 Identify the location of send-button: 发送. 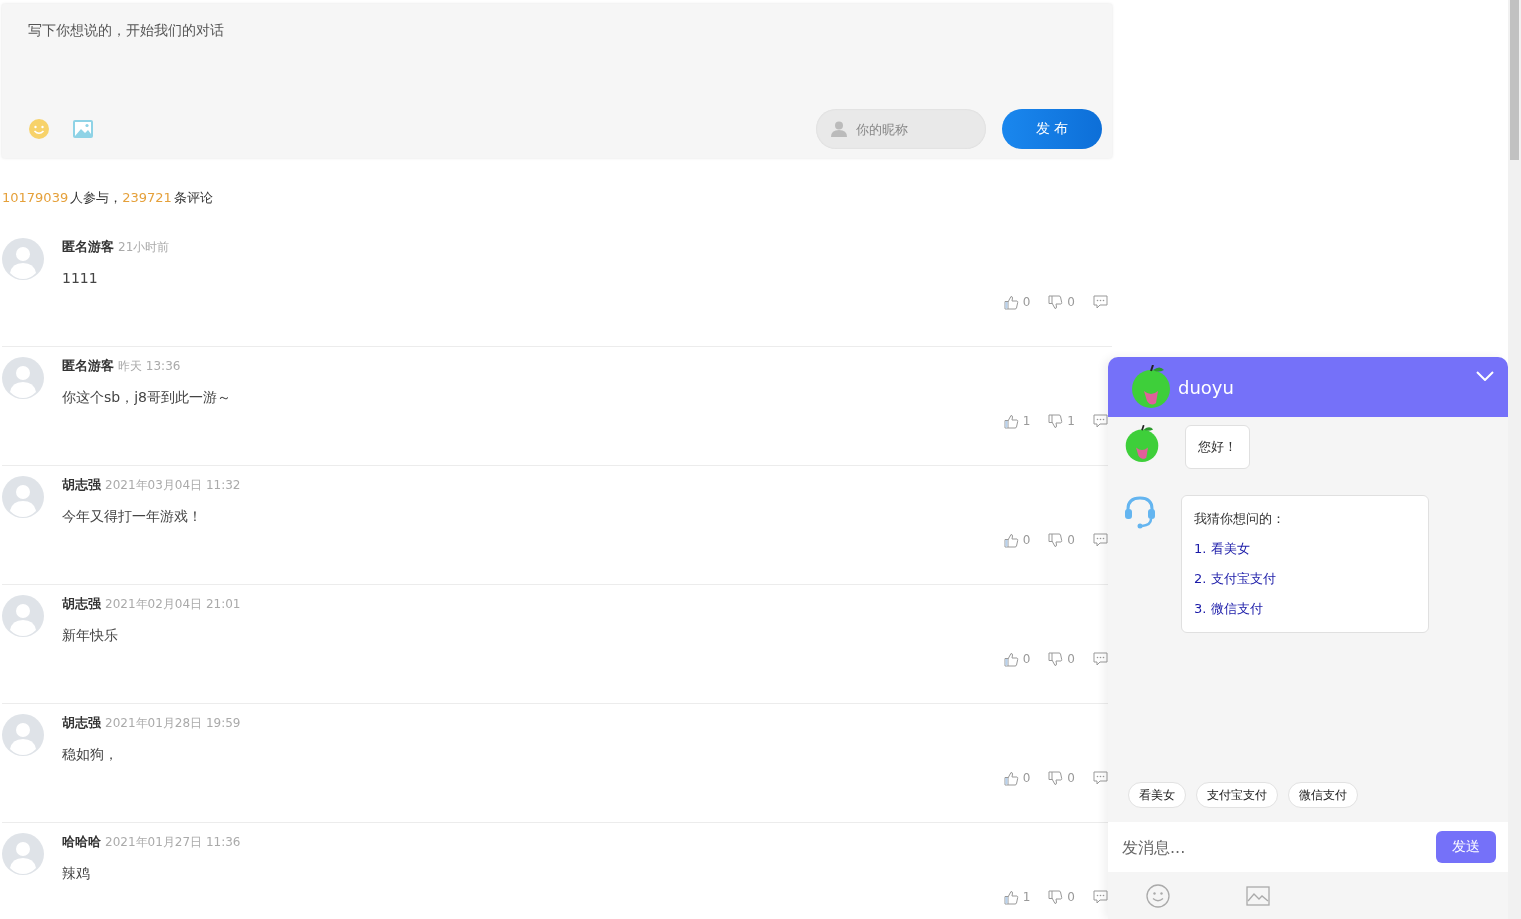
(1466, 847).